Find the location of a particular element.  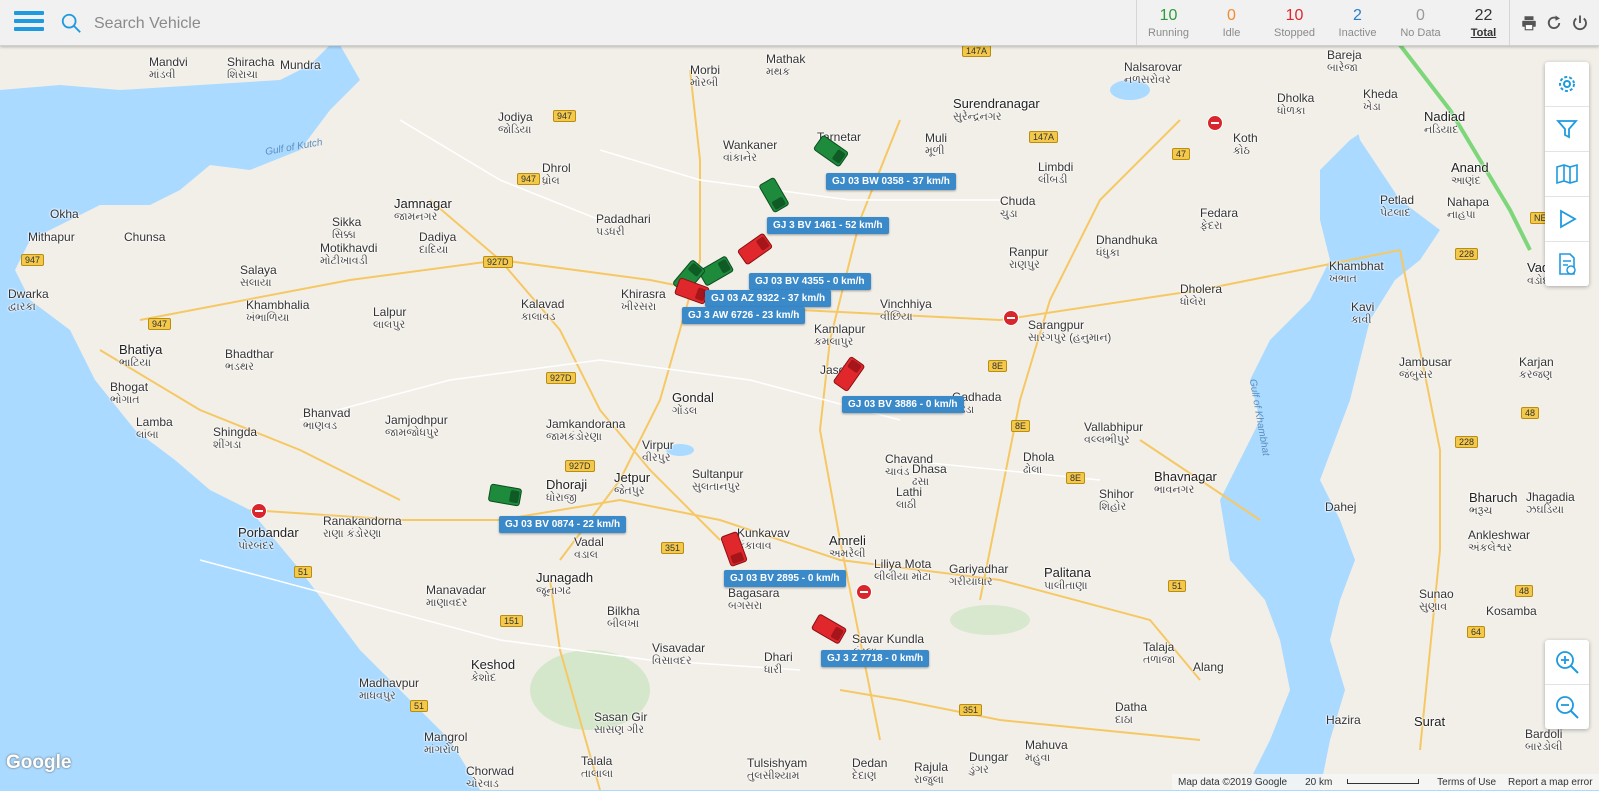

stat-stopped: 10 Stopped is located at coordinates (1294, 22).